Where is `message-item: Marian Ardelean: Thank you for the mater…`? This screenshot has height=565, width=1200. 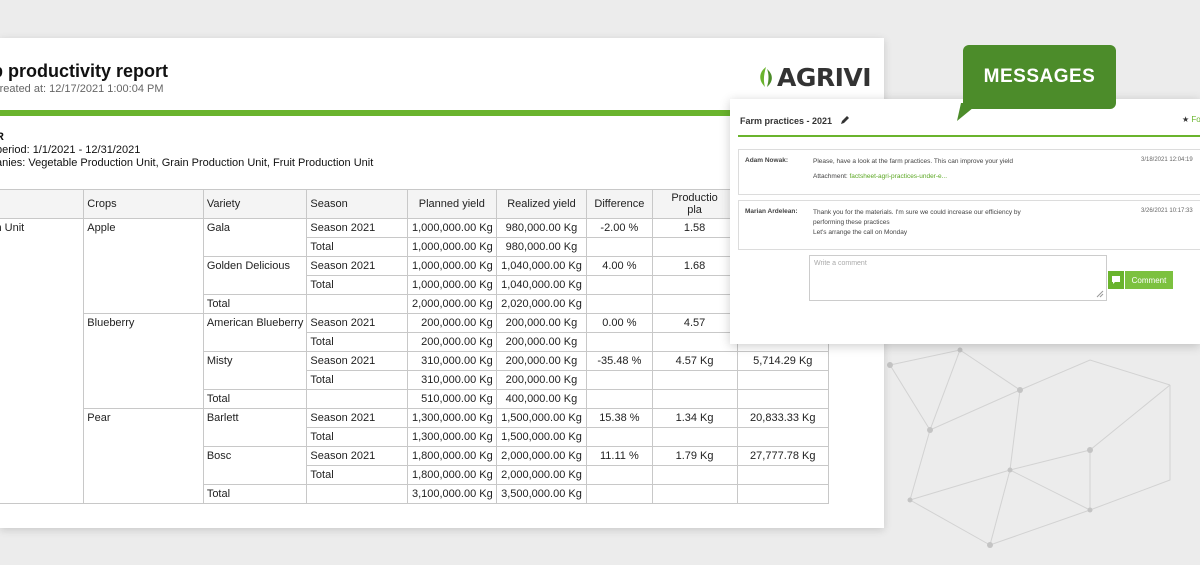 message-item: Marian Ardelean: Thank you for the mater… is located at coordinates (969, 225).